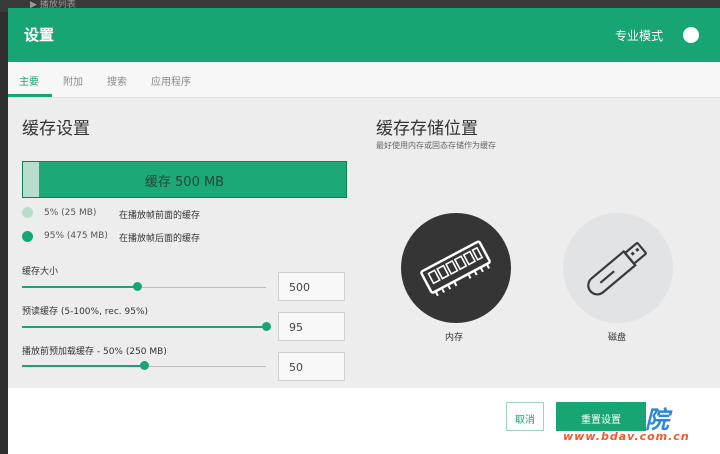 The image size is (720, 454). Describe the element at coordinates (29, 80) in the screenshot. I see `tab-main: 主要` at that location.